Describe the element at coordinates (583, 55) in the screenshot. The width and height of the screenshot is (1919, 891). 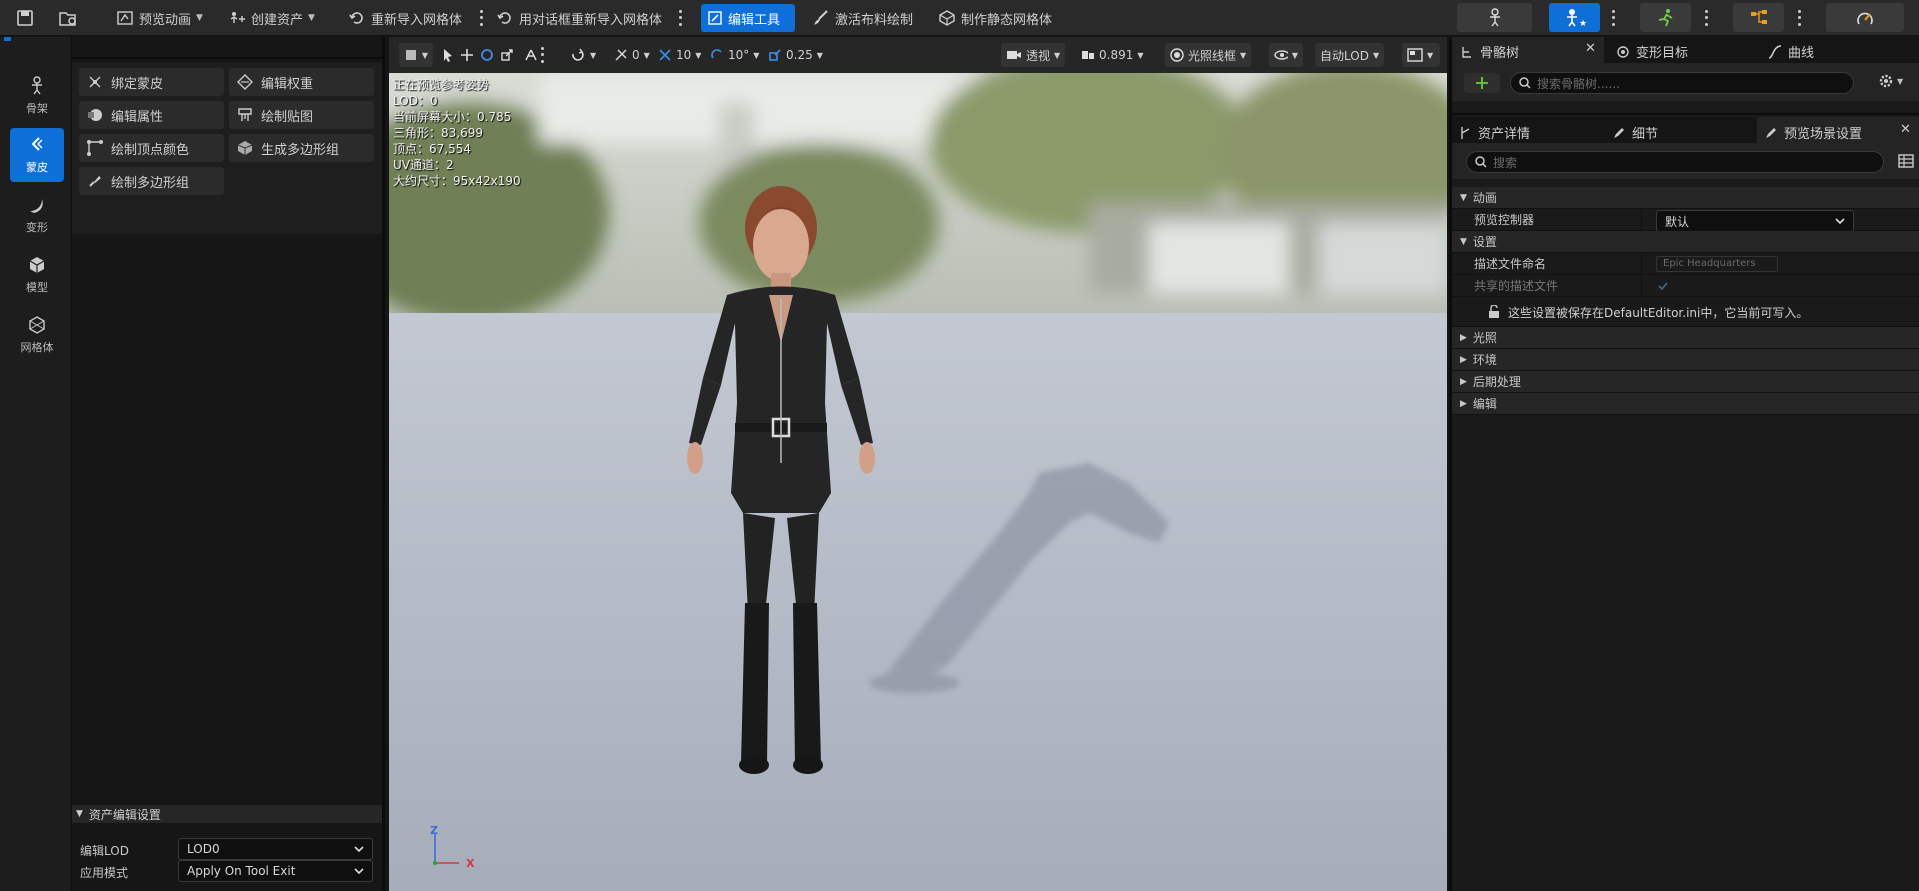
I see `surface-snap-button: ▼` at that location.